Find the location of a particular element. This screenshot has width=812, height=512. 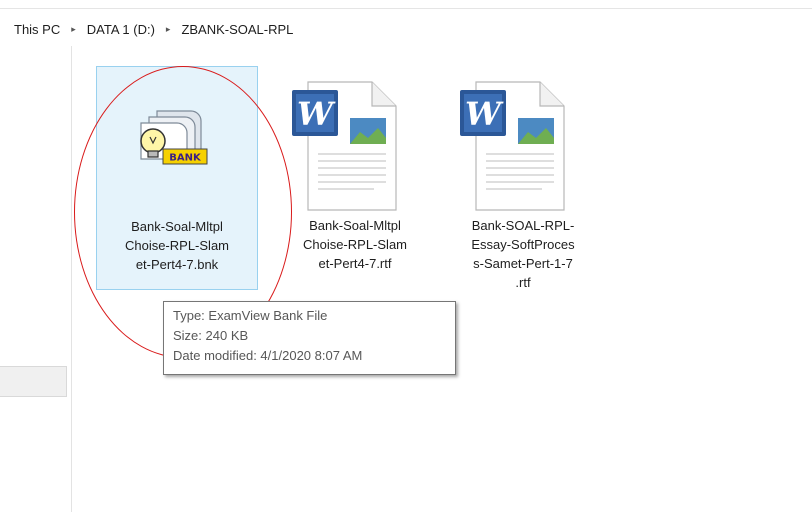

breadcrumb-data-drive: DATA 1 (D:) is located at coordinates (121, 29).